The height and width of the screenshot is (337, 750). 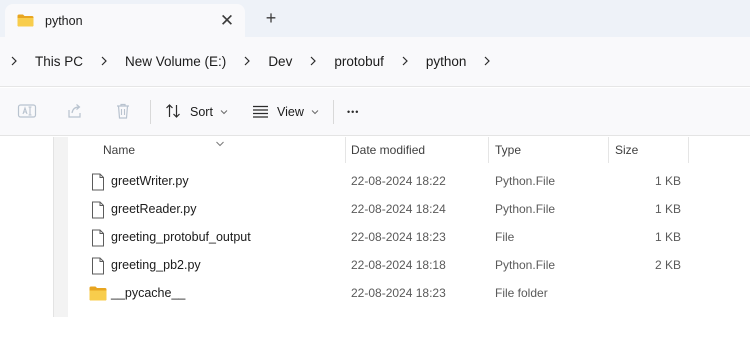 What do you see at coordinates (201, 112) in the screenshot?
I see `sort-label: Sort` at bounding box center [201, 112].